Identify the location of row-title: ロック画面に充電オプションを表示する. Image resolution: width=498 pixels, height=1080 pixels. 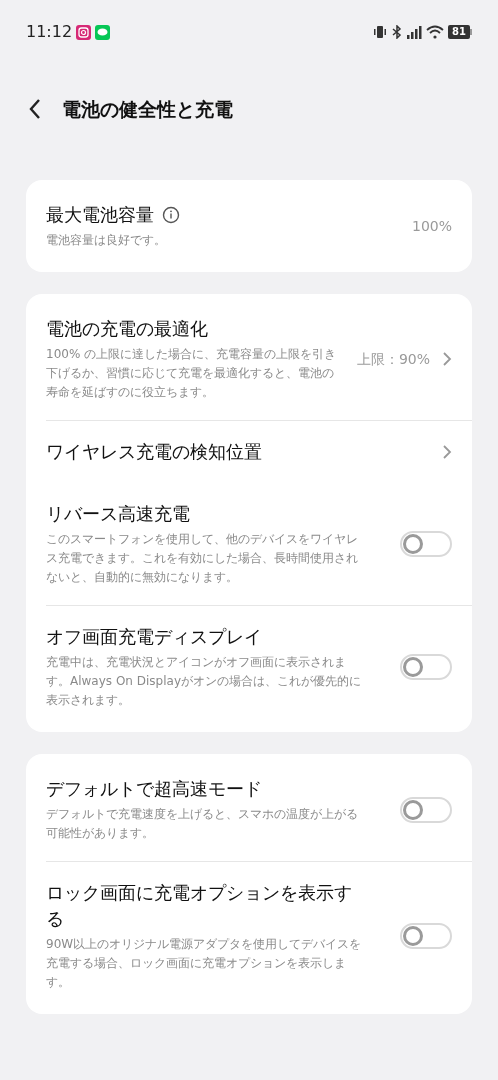
(199, 906).